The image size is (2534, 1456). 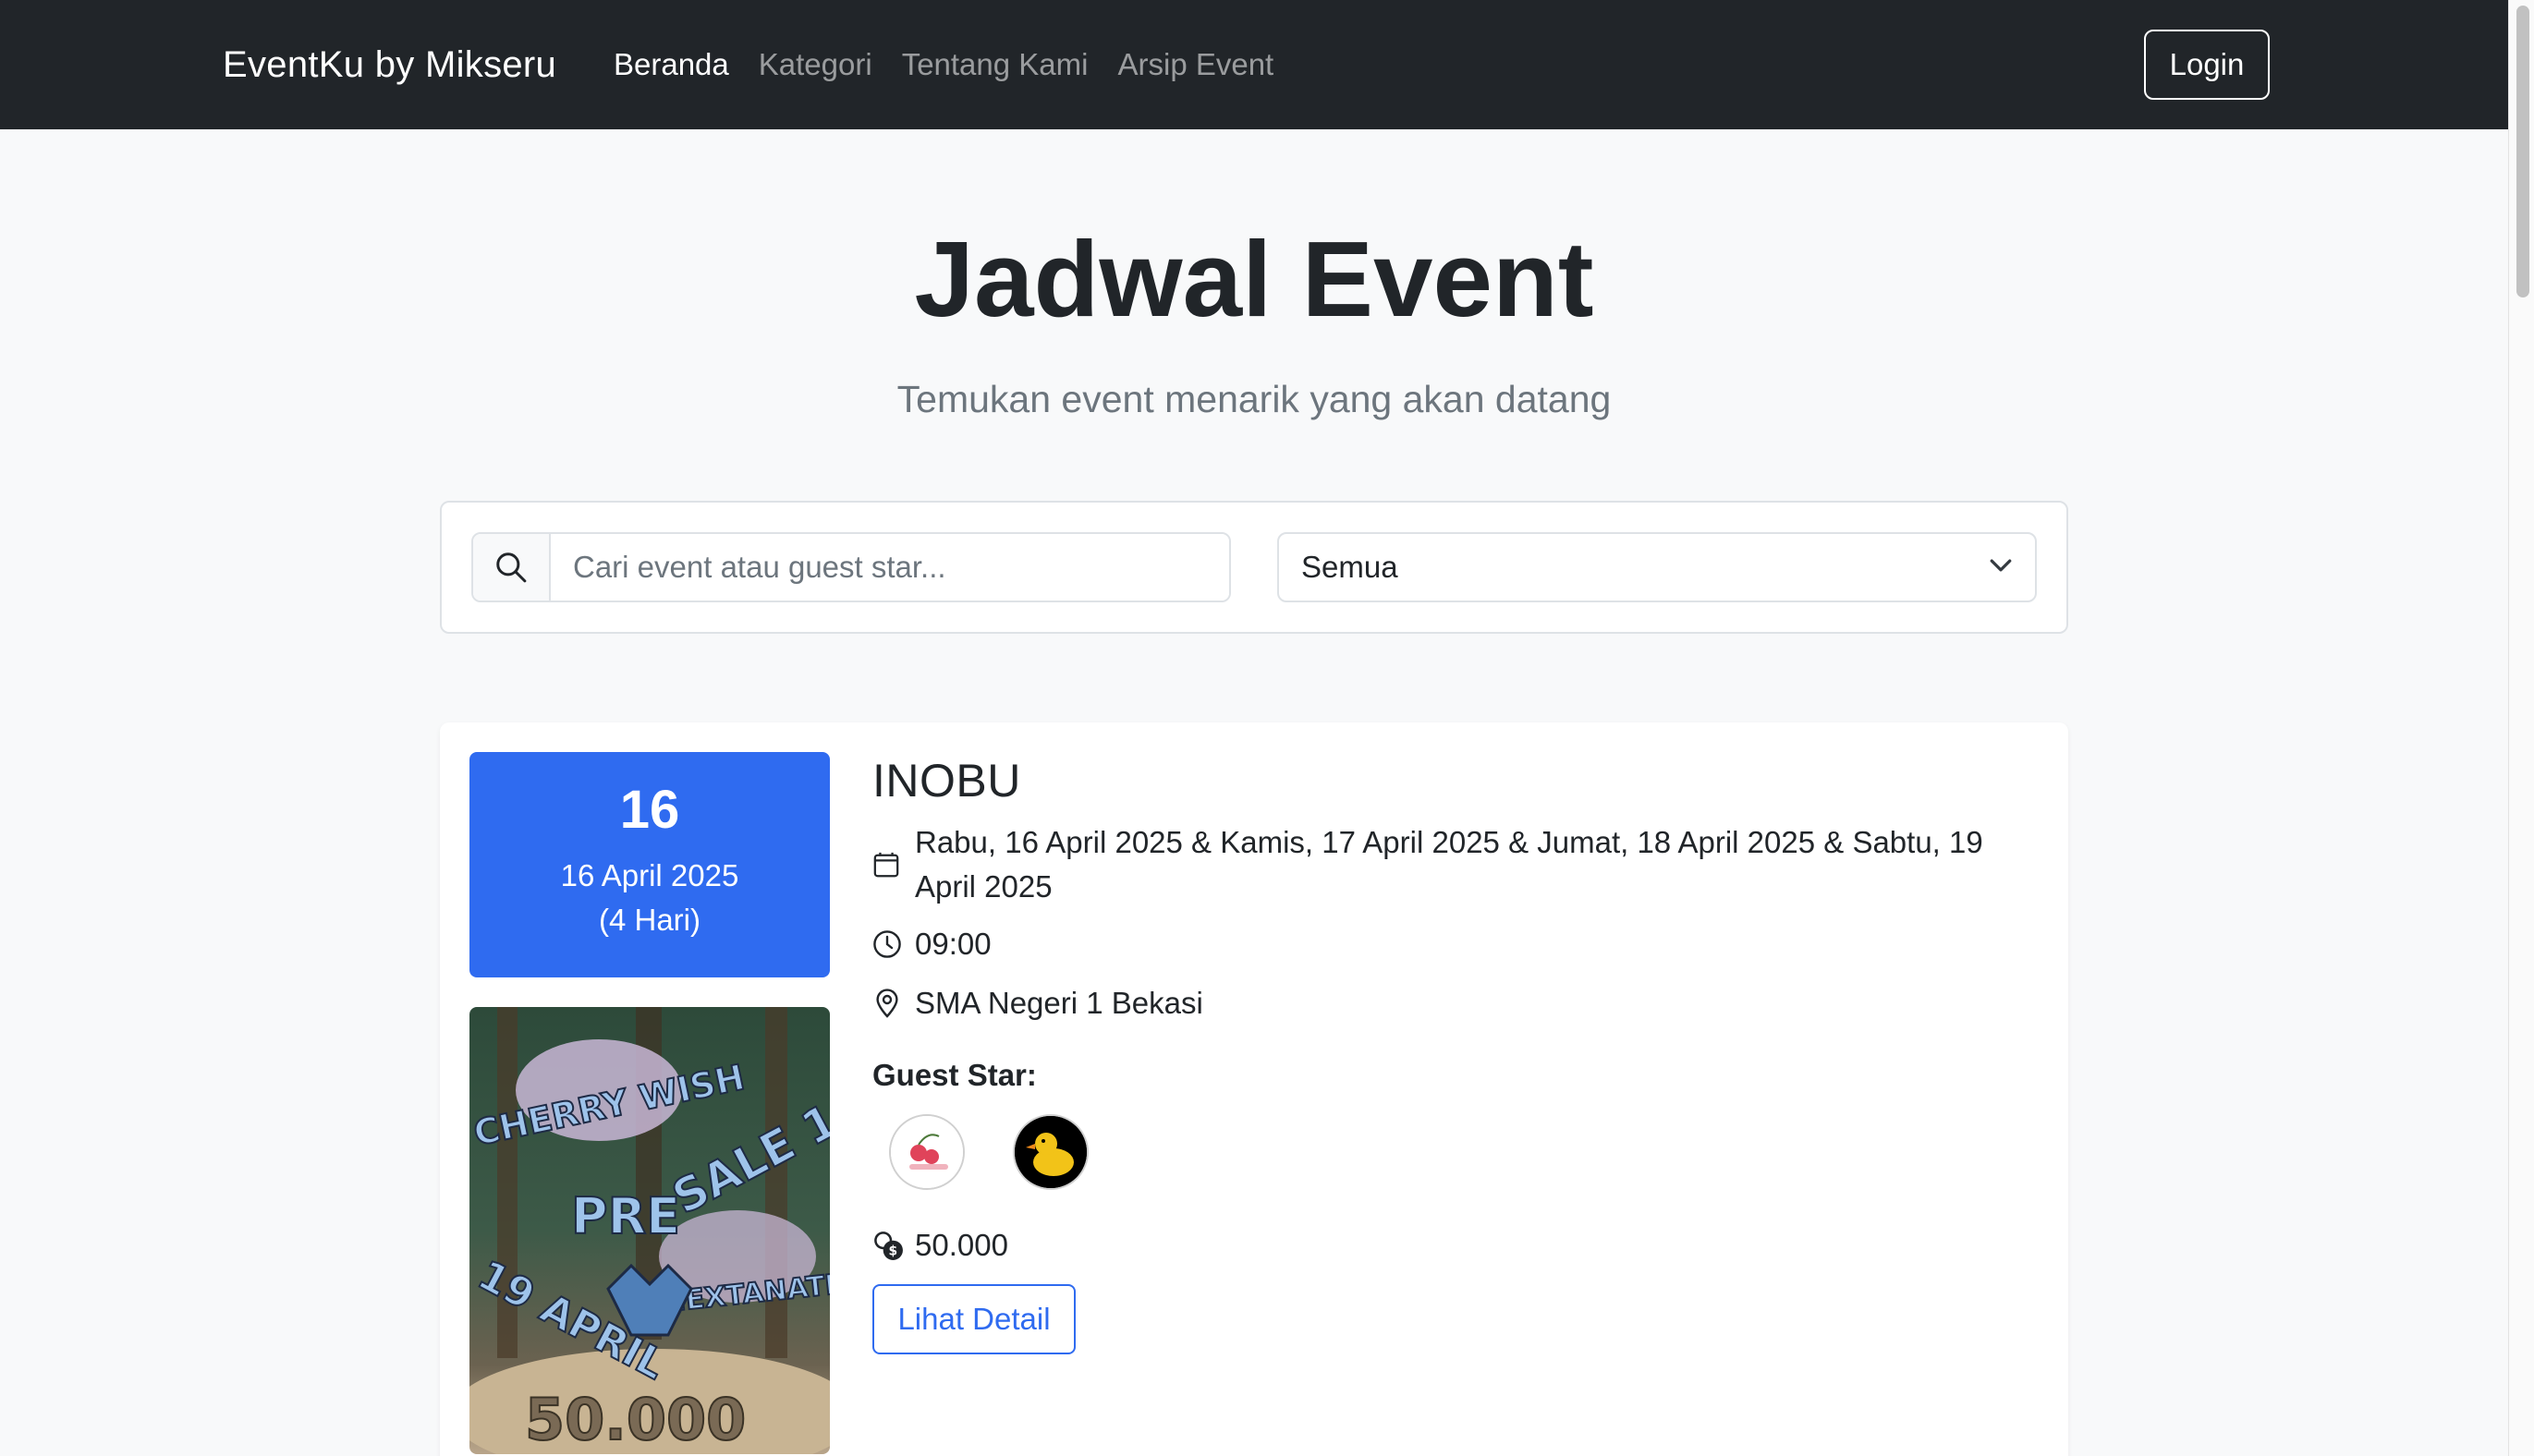 I want to click on event-price-row: $ 50.000, so click(x=1454, y=1245).